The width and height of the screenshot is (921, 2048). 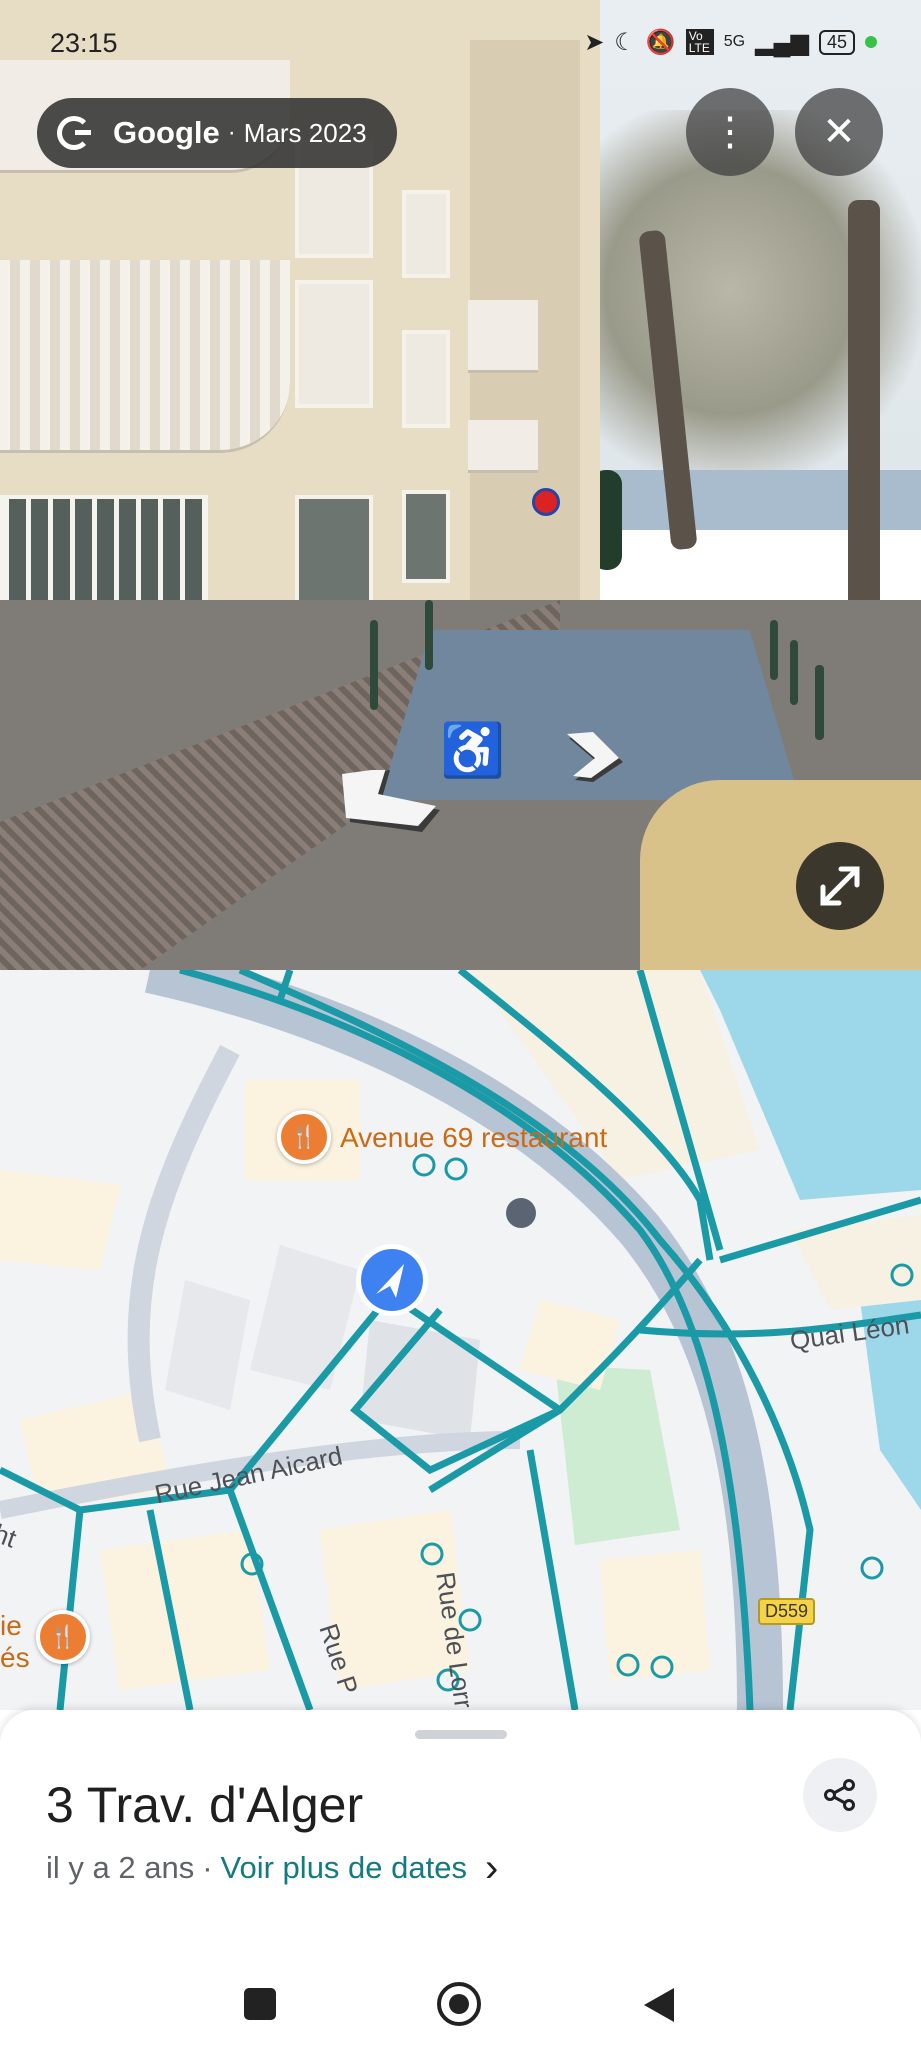 I want to click on chevron-right-icon: ›, so click(x=491, y=1868).